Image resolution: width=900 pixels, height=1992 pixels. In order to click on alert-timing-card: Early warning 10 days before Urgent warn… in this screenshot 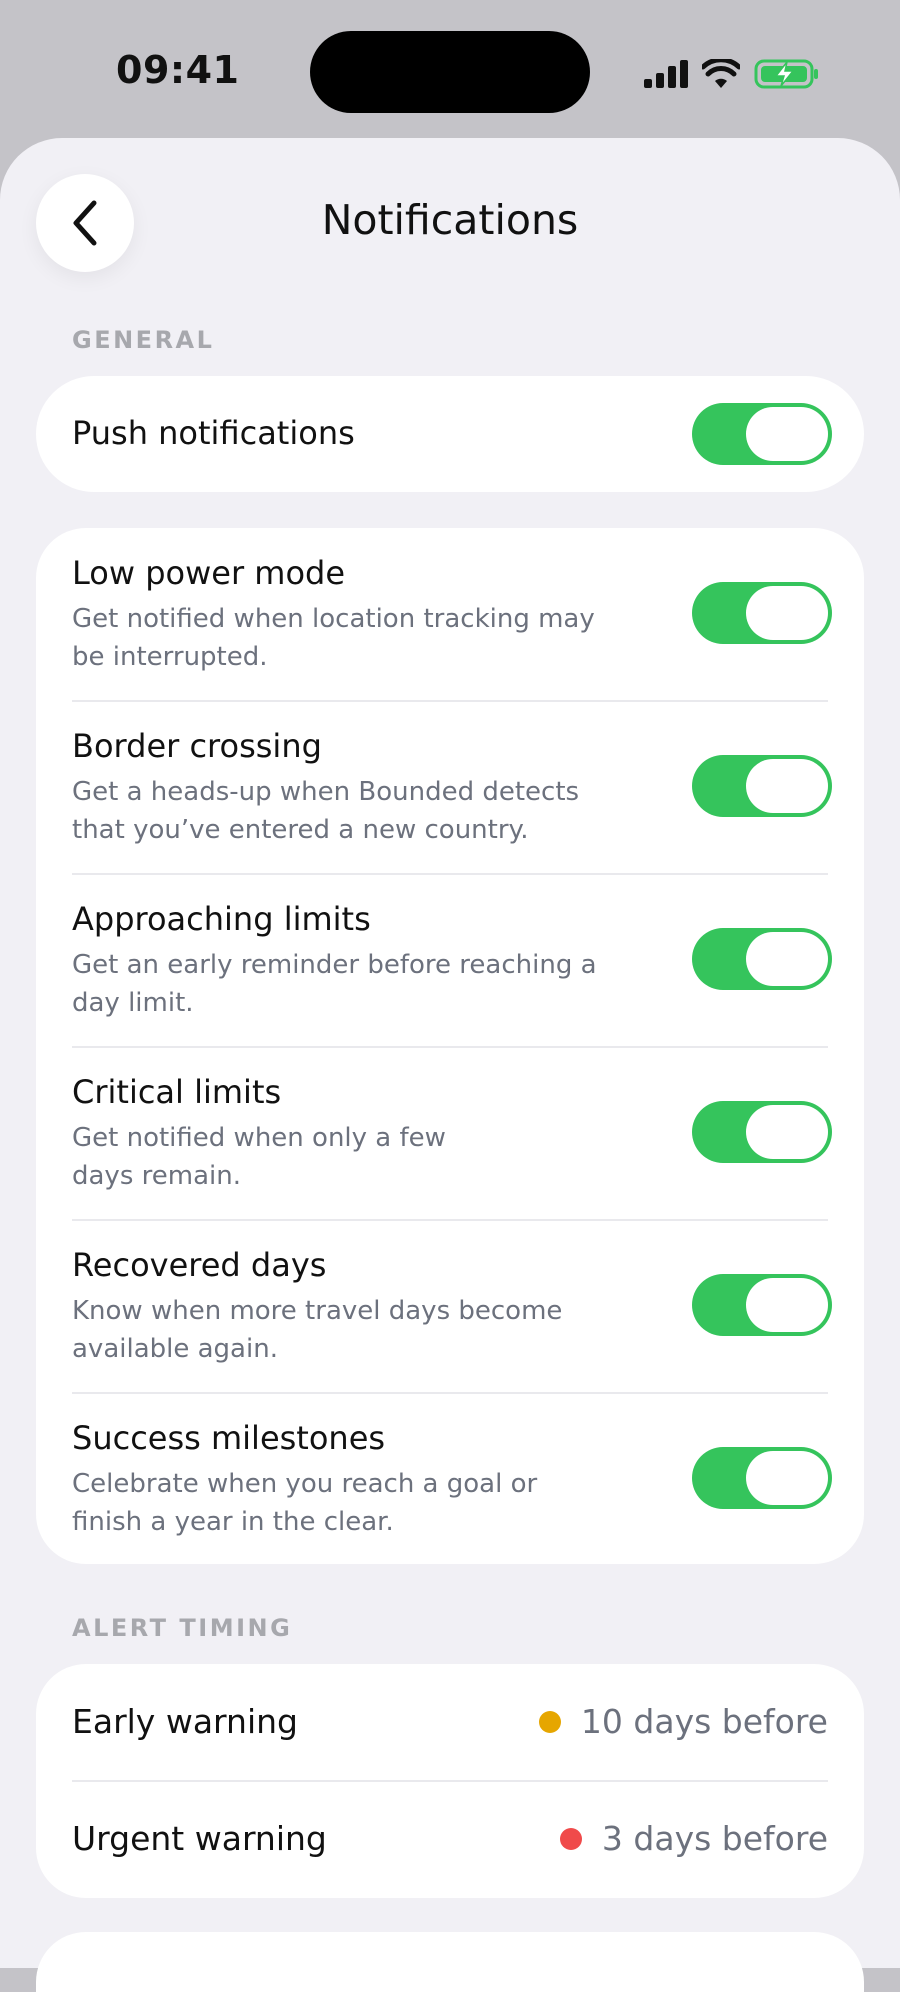, I will do `click(450, 1781)`.